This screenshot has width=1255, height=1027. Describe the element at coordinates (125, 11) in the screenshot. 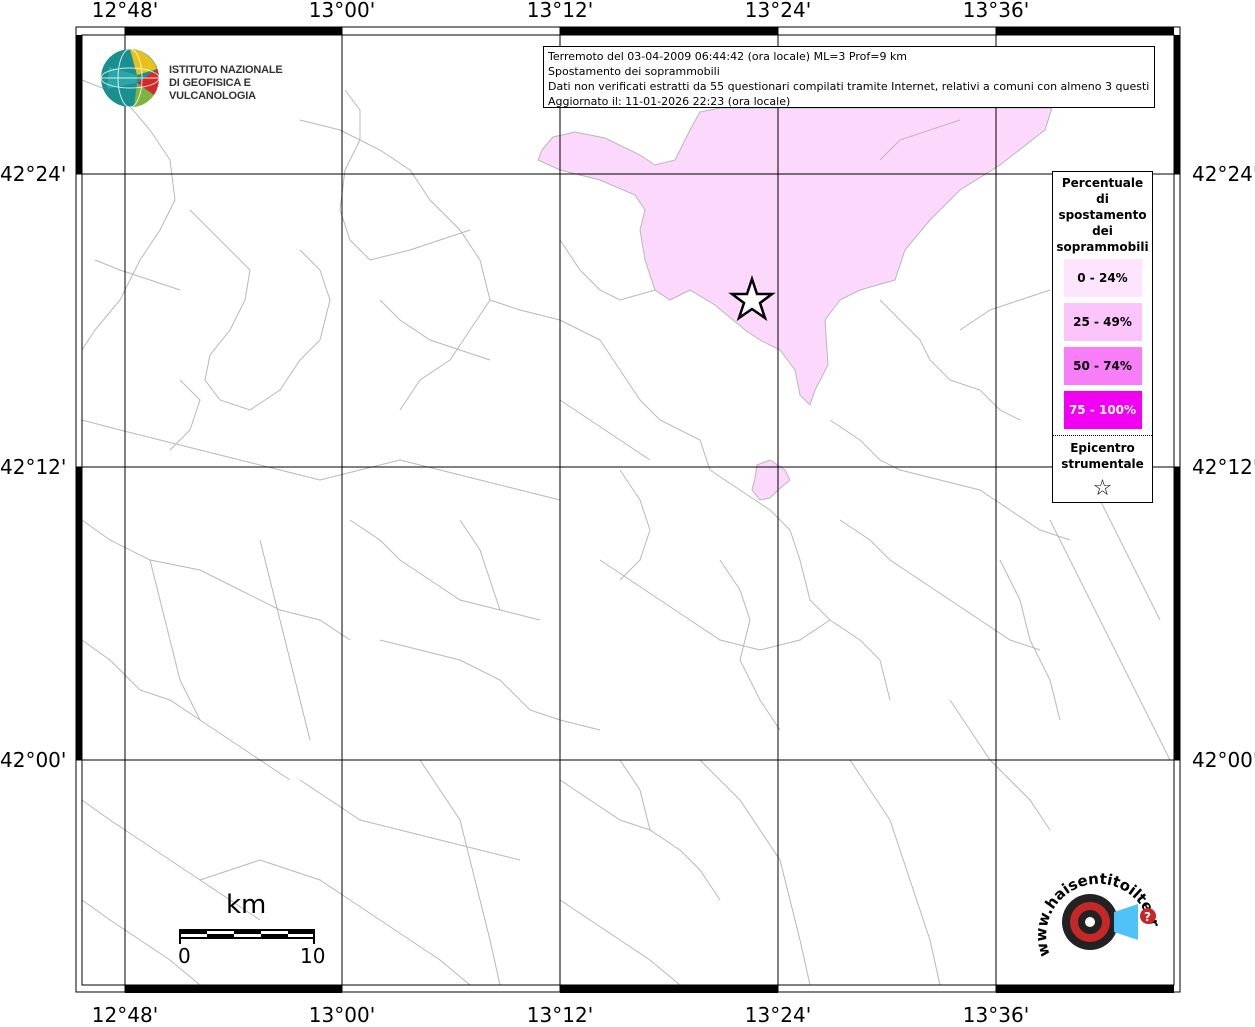

I see `x-tick-top: 12°48'` at that location.